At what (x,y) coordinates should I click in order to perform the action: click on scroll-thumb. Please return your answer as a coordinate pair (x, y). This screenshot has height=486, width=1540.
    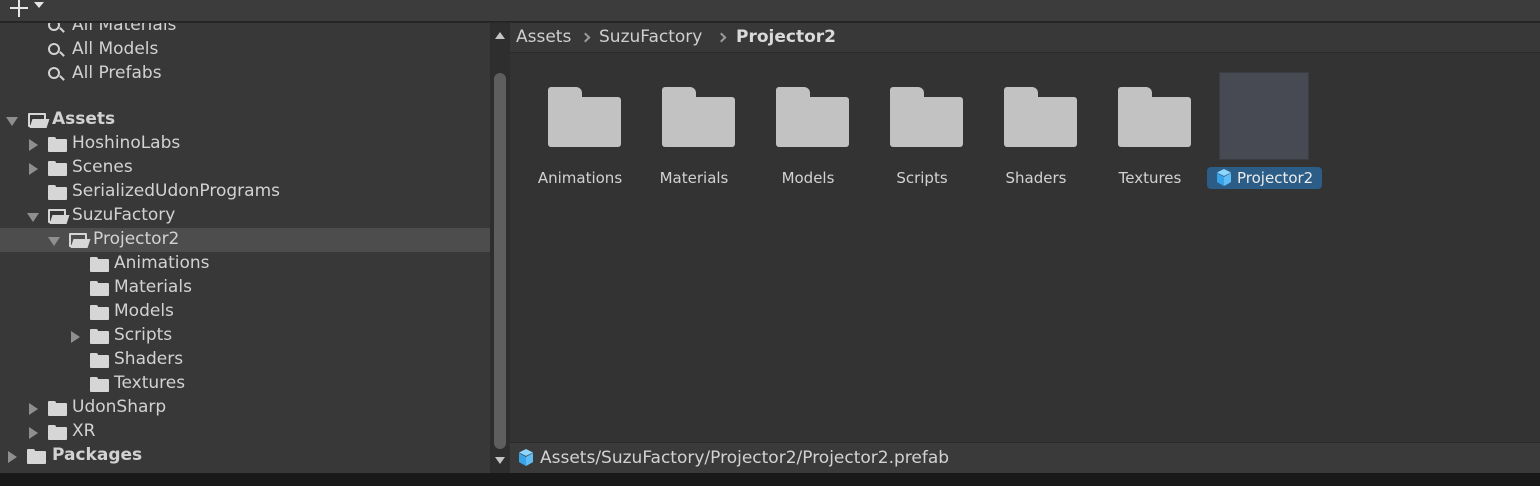
    Looking at the image, I should click on (500, 261).